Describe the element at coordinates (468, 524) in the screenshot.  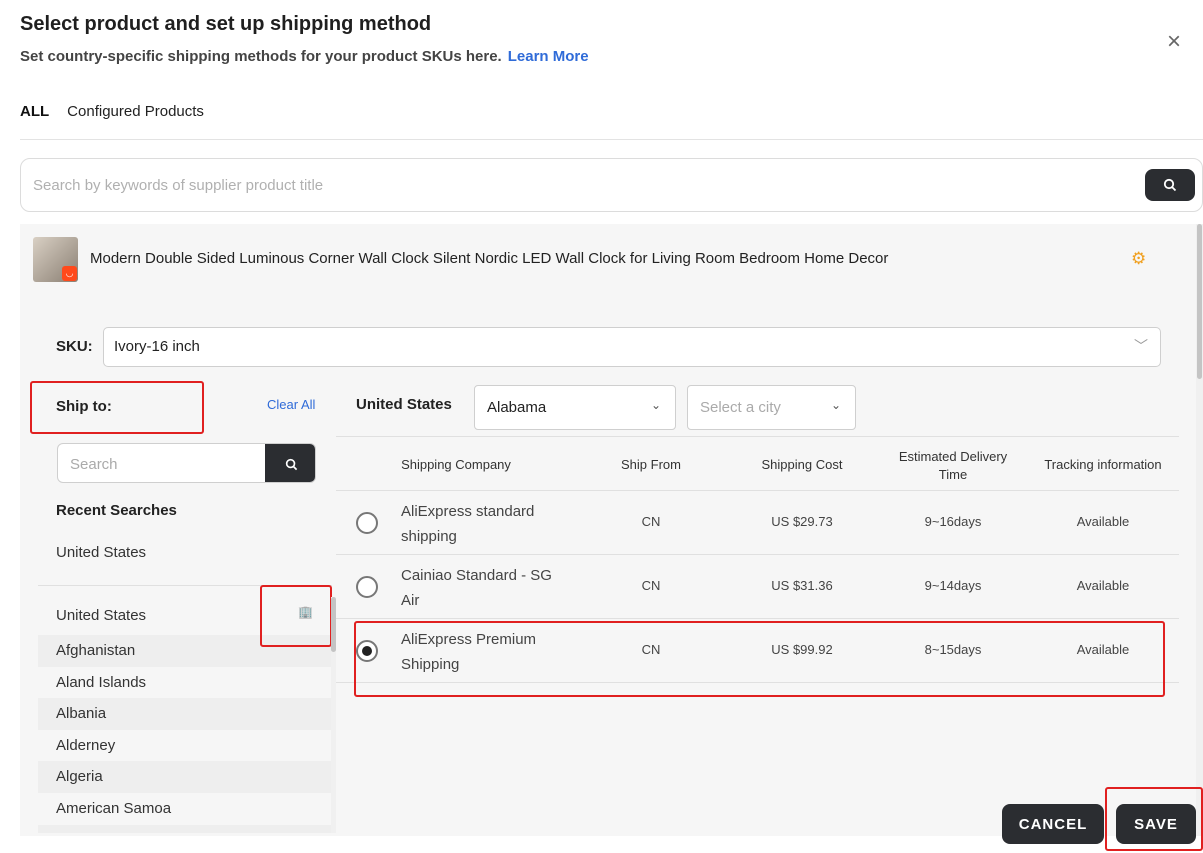
I see `shipping-company: AliExpress standard shipping` at that location.